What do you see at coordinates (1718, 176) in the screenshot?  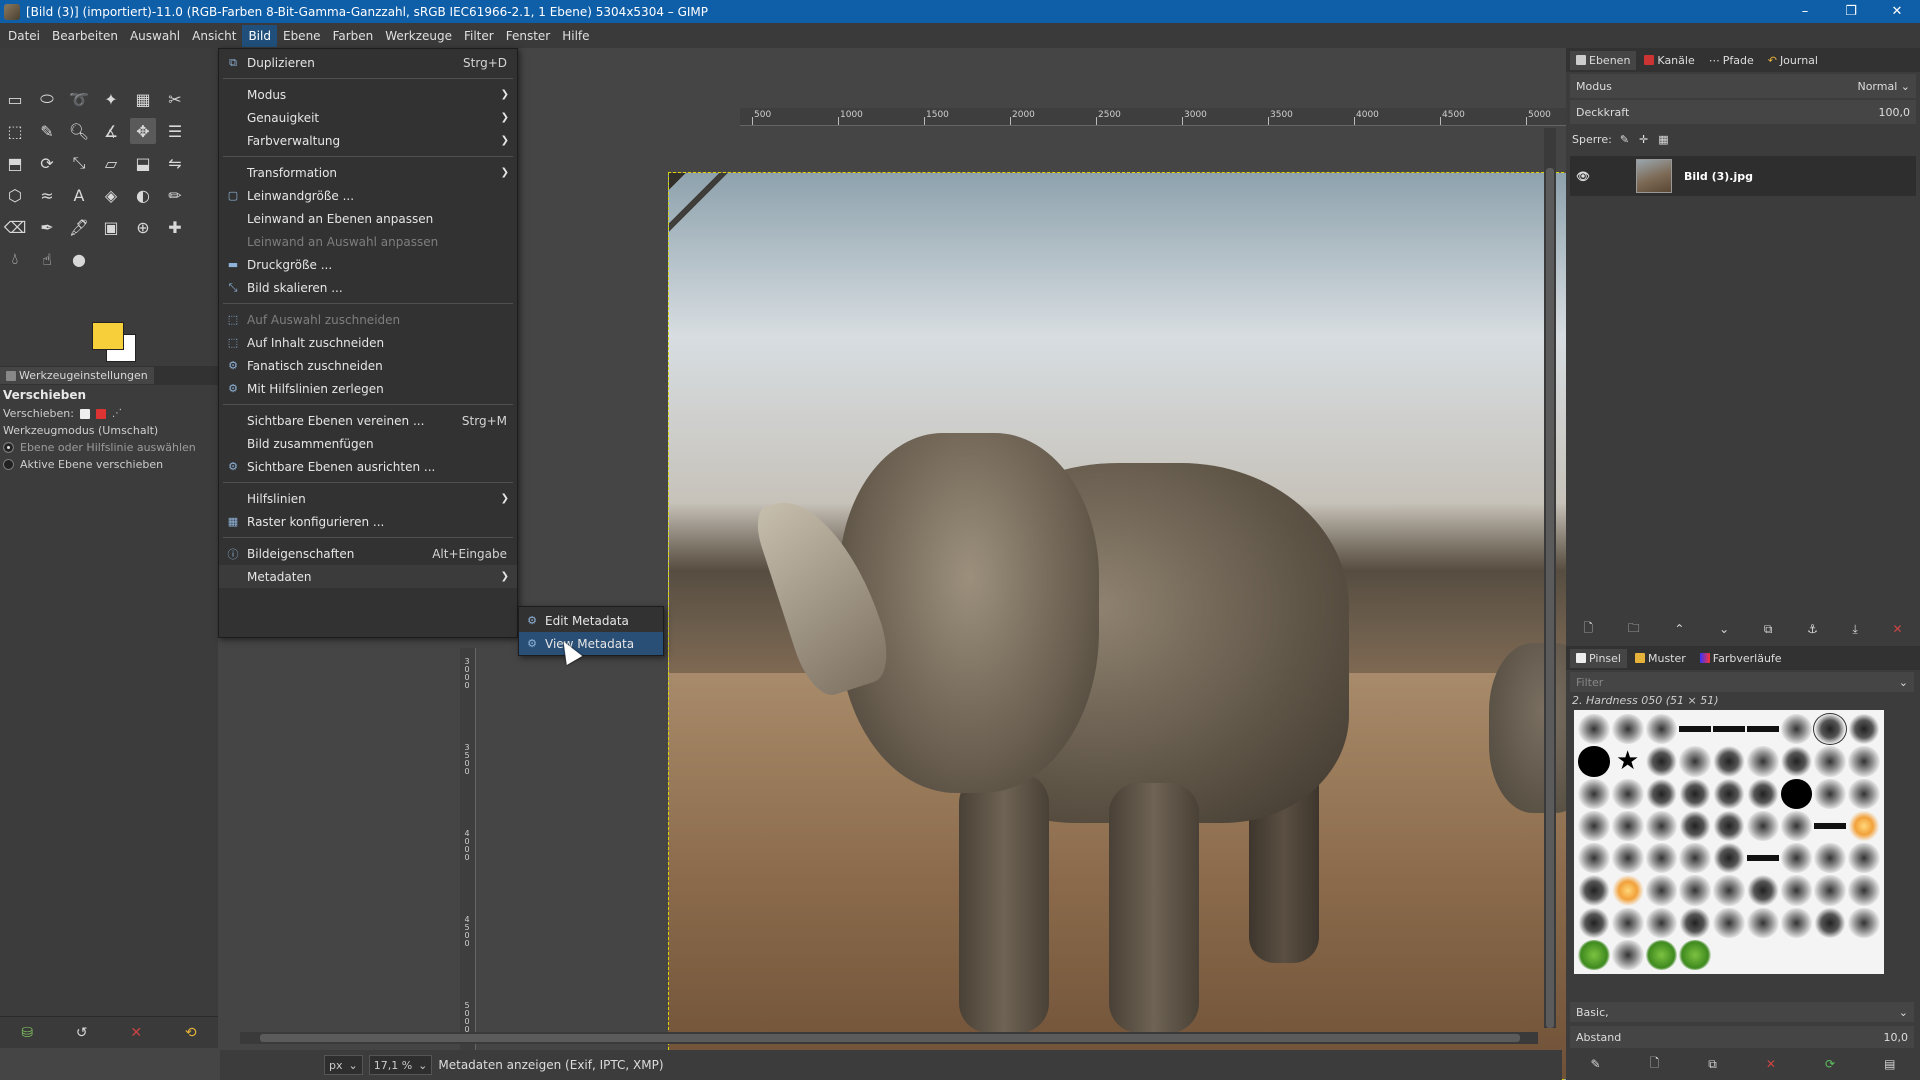 I see `layer-name: Bild (3).jpg` at bounding box center [1718, 176].